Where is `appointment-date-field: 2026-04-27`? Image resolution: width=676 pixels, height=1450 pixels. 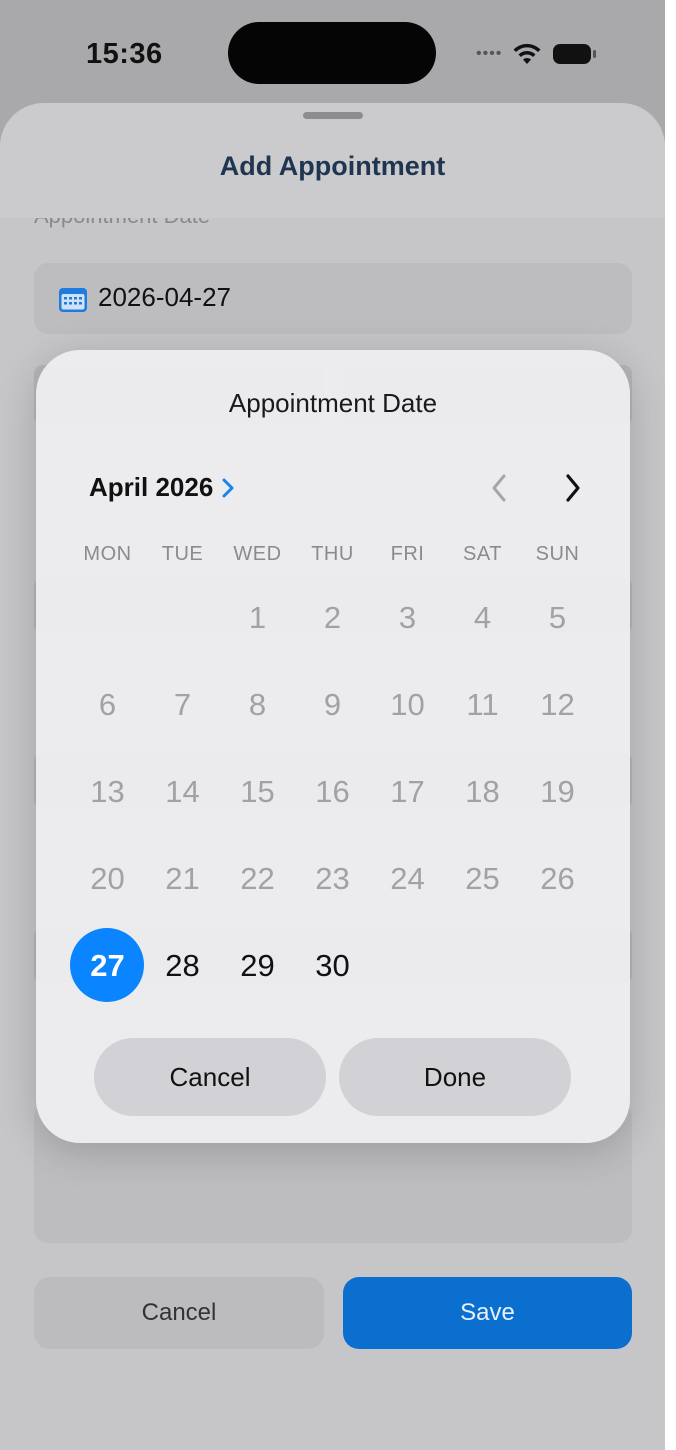 appointment-date-field: 2026-04-27 is located at coordinates (333, 298).